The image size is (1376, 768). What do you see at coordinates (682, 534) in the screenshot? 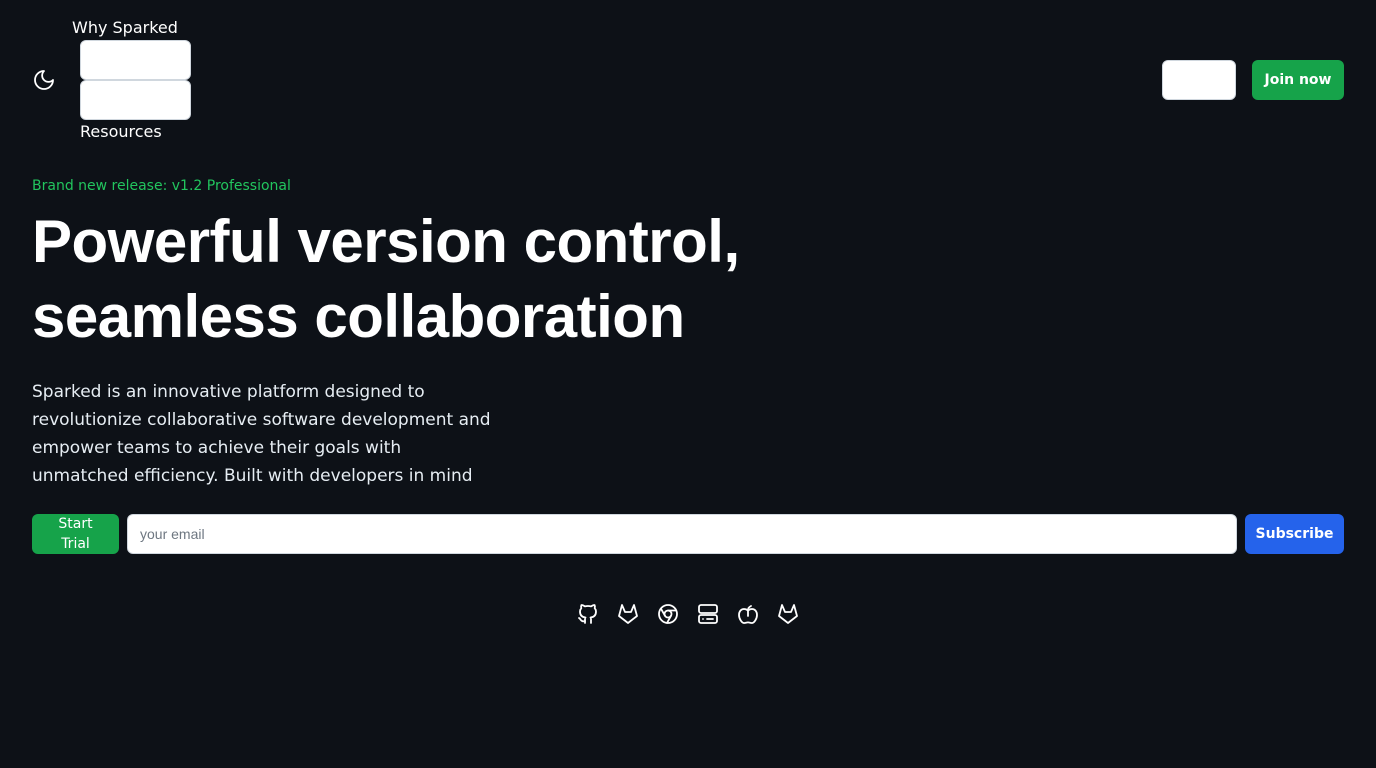
I see `email-input` at bounding box center [682, 534].